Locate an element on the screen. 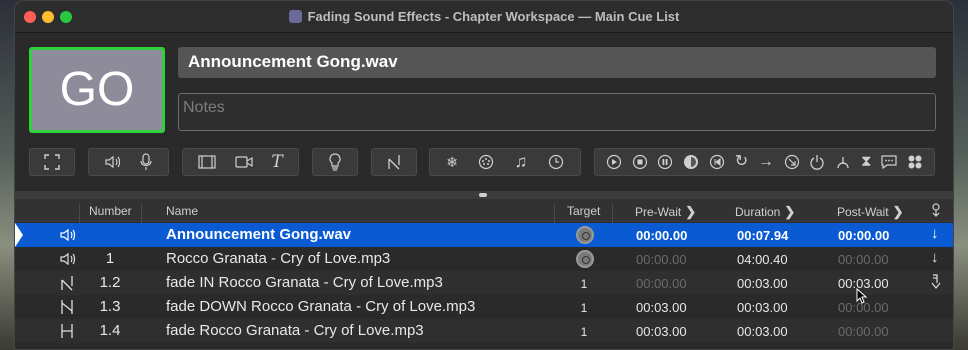  toolbar-group-video: T is located at coordinates (240, 162).